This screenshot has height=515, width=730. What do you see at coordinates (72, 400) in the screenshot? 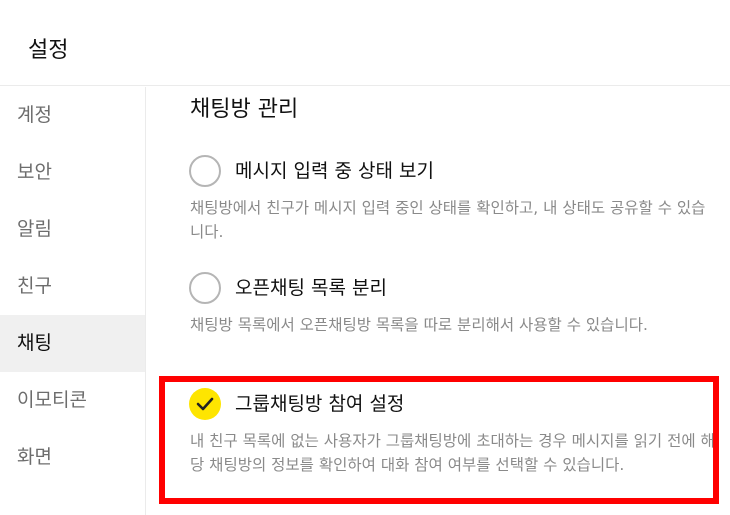
I see `sidebar-item-emoticons: 이모티콘` at bounding box center [72, 400].